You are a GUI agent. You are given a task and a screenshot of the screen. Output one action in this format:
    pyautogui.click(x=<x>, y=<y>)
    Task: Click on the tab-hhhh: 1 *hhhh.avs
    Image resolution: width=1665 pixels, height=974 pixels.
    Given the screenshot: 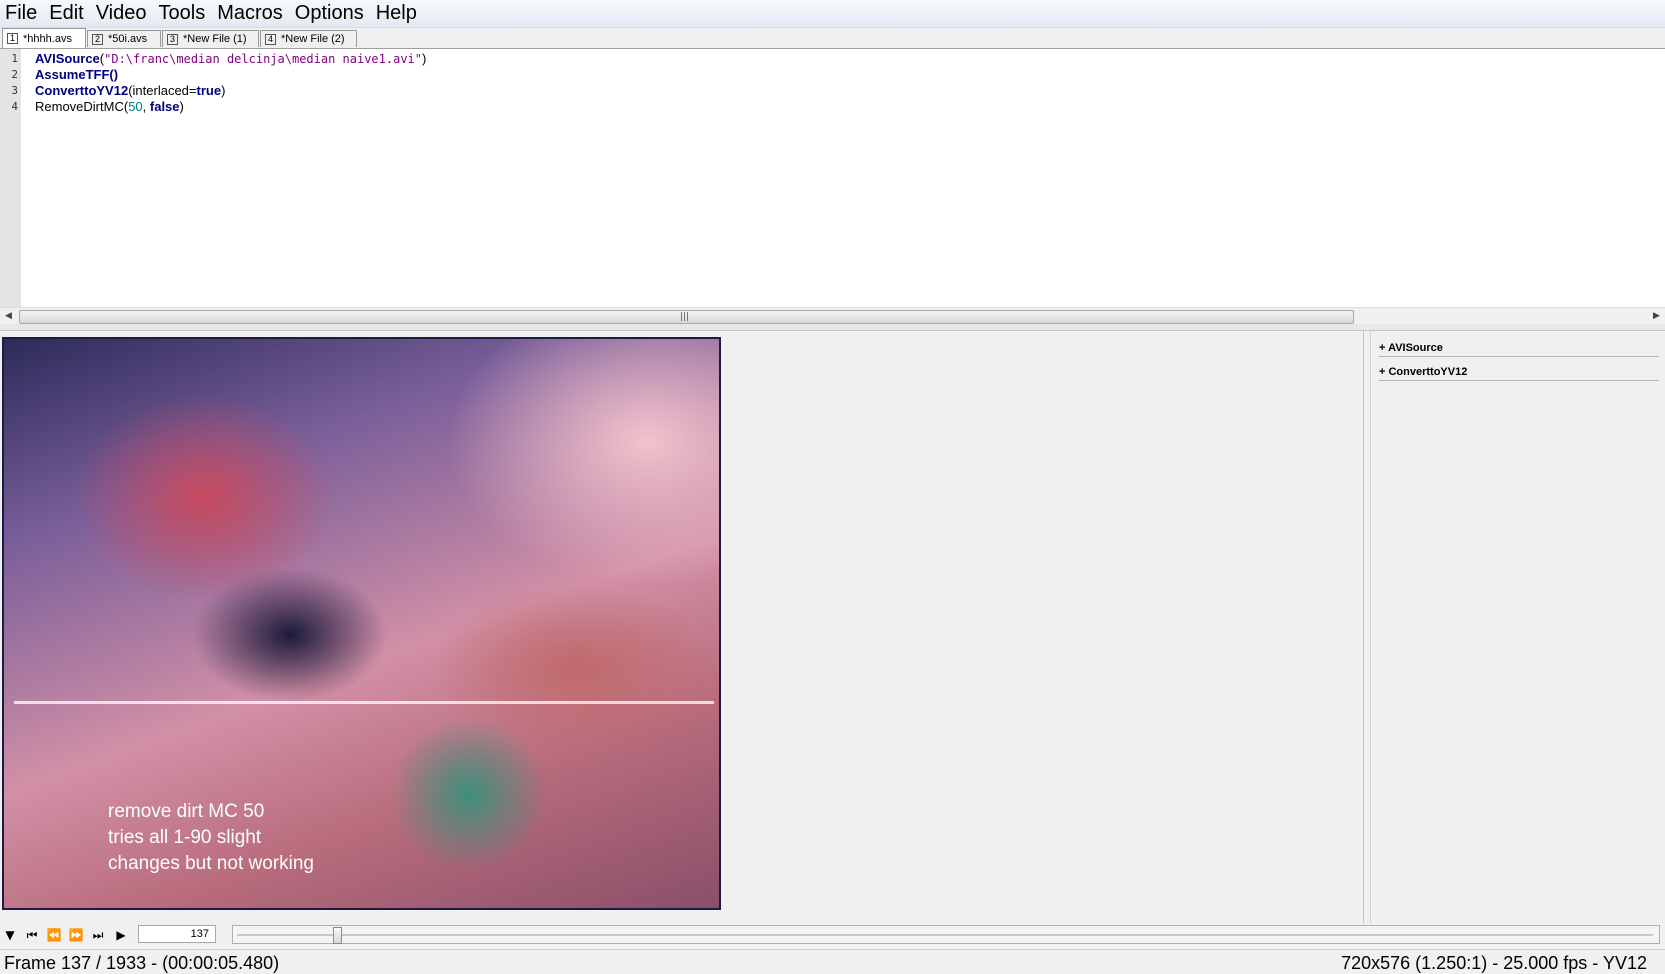 What is the action you would take?
    pyautogui.click(x=44, y=38)
    